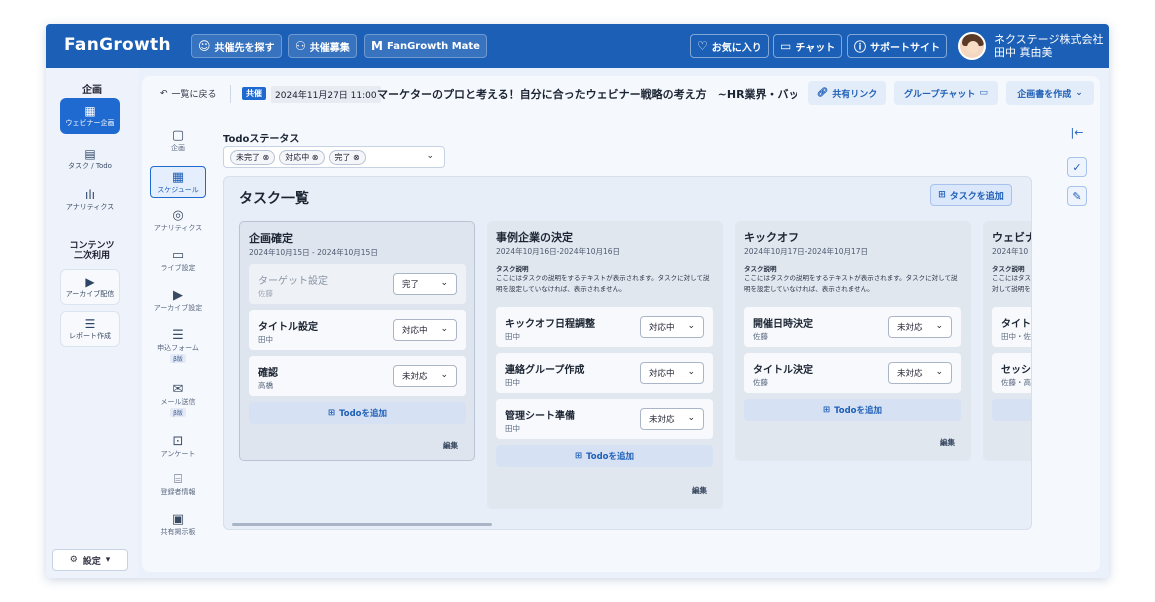 Image resolution: width=1155 pixels, height=602 pixels. I want to click on chat-link: ▭ チャット, so click(808, 46).